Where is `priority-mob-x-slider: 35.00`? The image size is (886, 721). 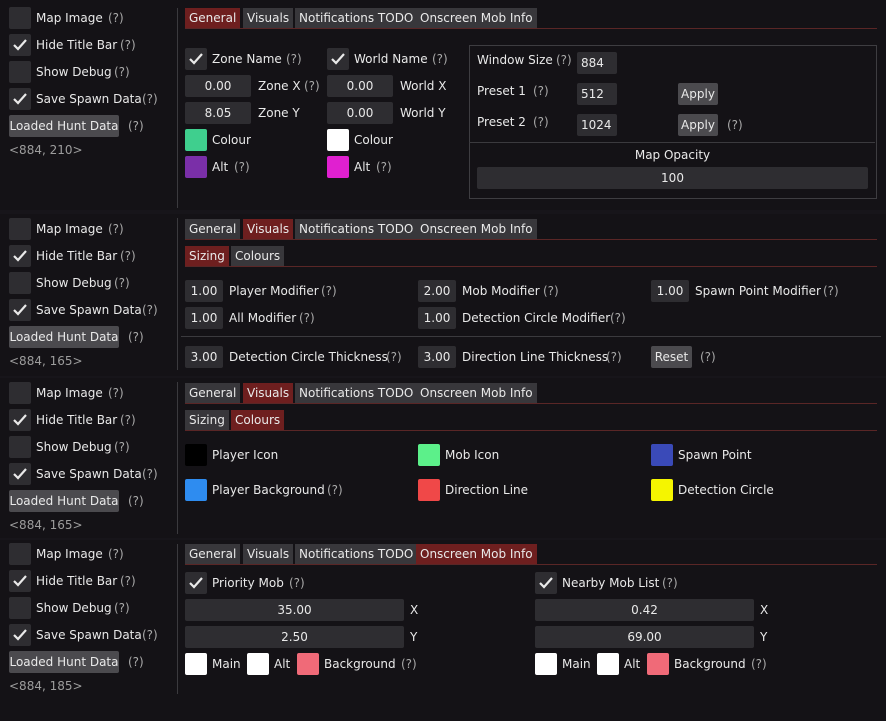 priority-mob-x-slider: 35.00 is located at coordinates (294, 610).